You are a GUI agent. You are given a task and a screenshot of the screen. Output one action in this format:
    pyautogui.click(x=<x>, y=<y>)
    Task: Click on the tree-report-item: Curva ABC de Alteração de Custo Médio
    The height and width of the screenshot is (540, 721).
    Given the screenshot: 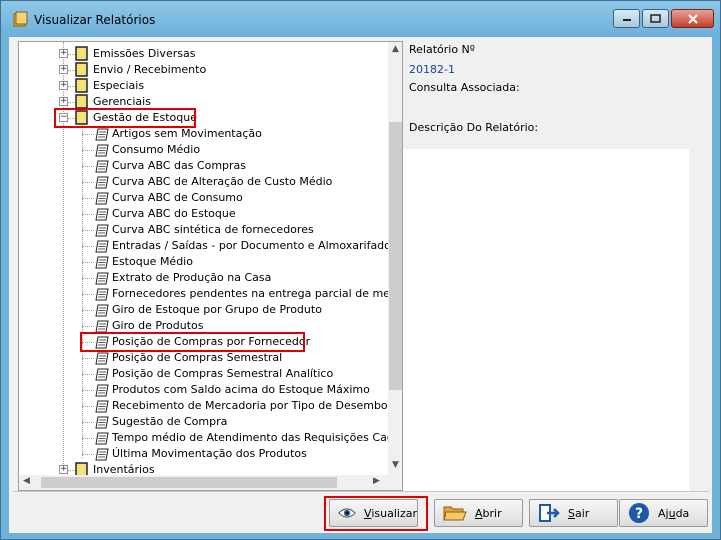 What is the action you would take?
    pyautogui.click(x=203, y=182)
    